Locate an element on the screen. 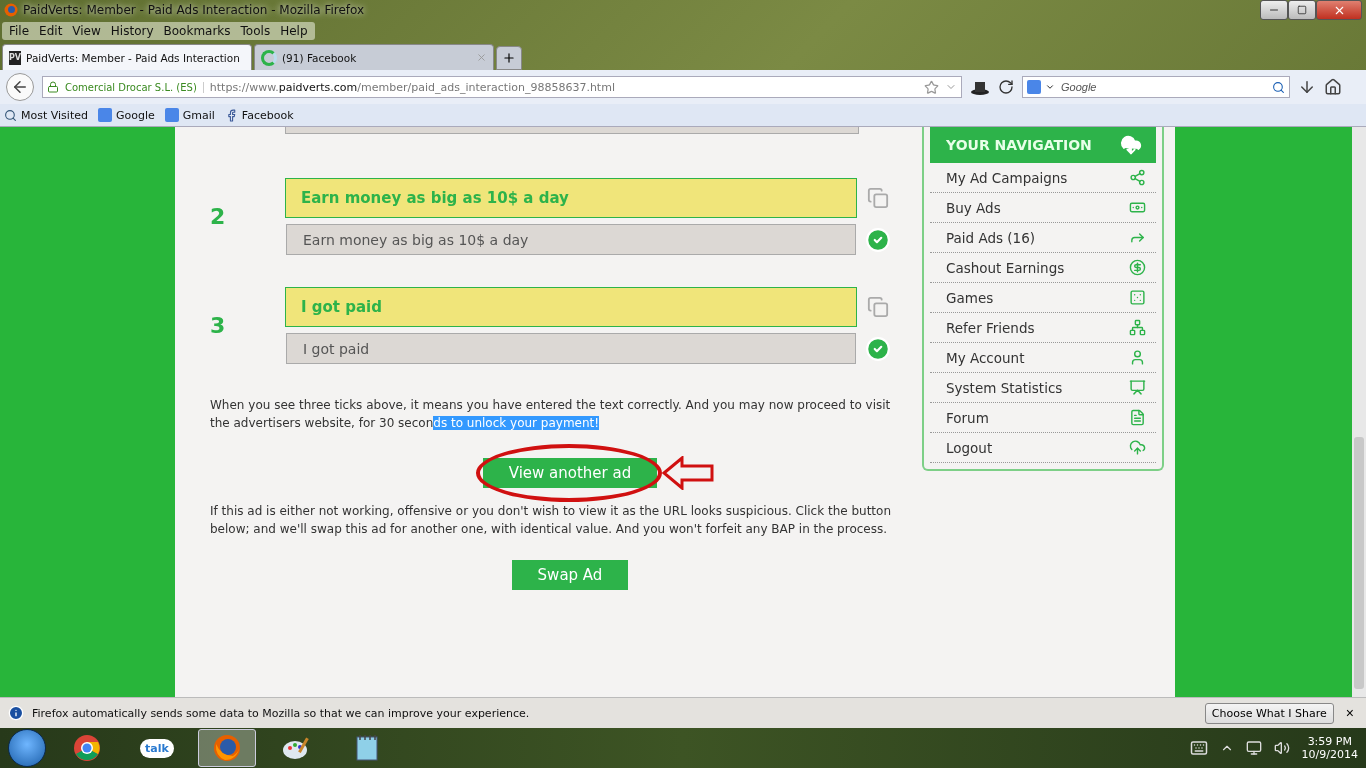 The image size is (1366, 768). notepad-icon is located at coordinates (367, 748).